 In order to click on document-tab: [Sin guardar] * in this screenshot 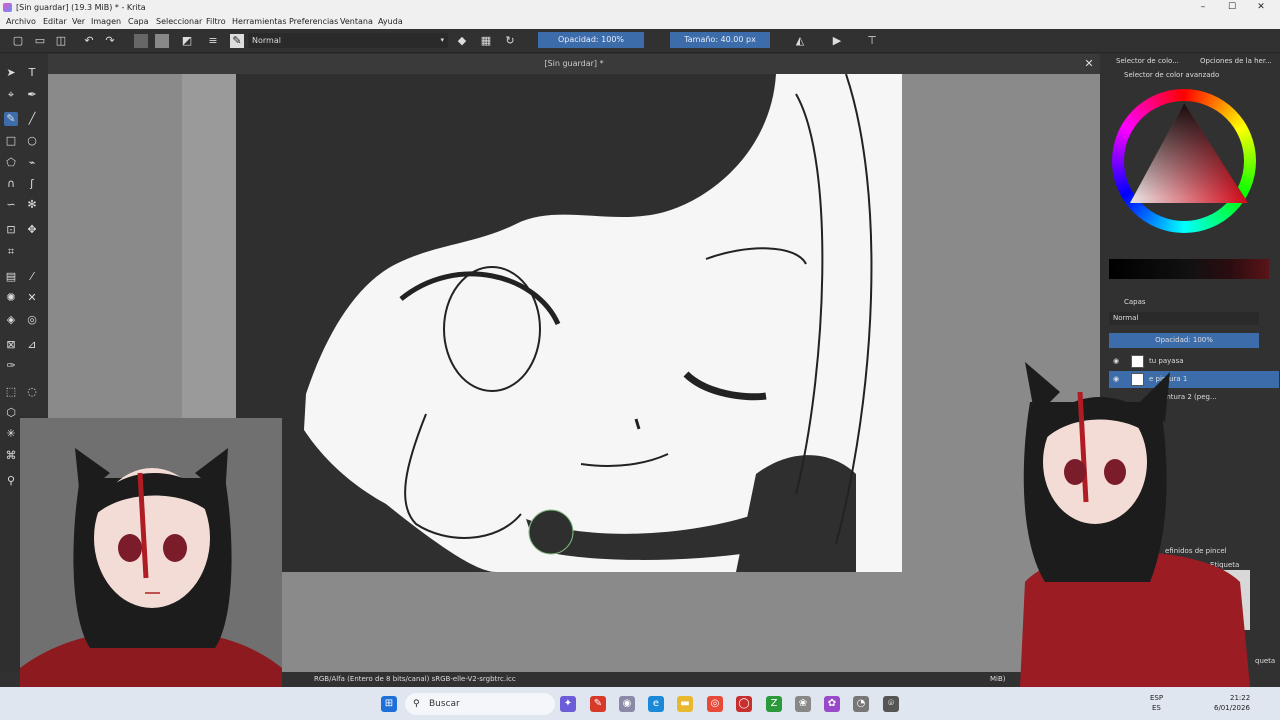, I will do `click(574, 64)`.